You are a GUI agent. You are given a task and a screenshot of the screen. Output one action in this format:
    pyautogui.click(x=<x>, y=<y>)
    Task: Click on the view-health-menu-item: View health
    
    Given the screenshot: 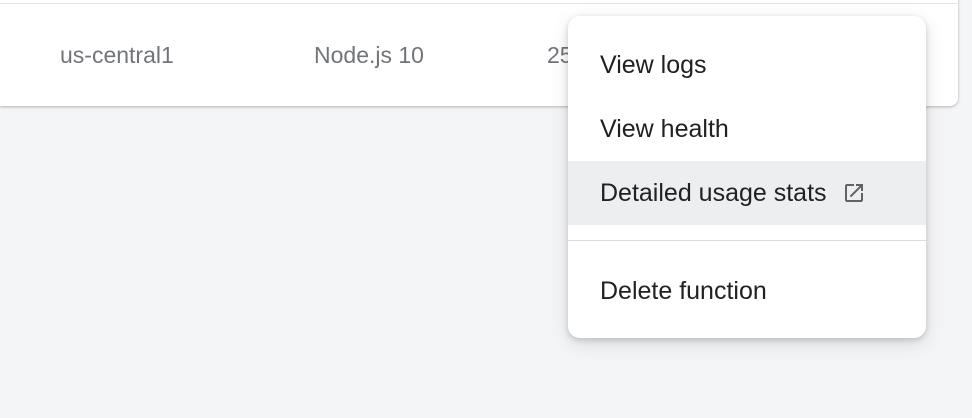 What is the action you would take?
    pyautogui.click(x=747, y=129)
    